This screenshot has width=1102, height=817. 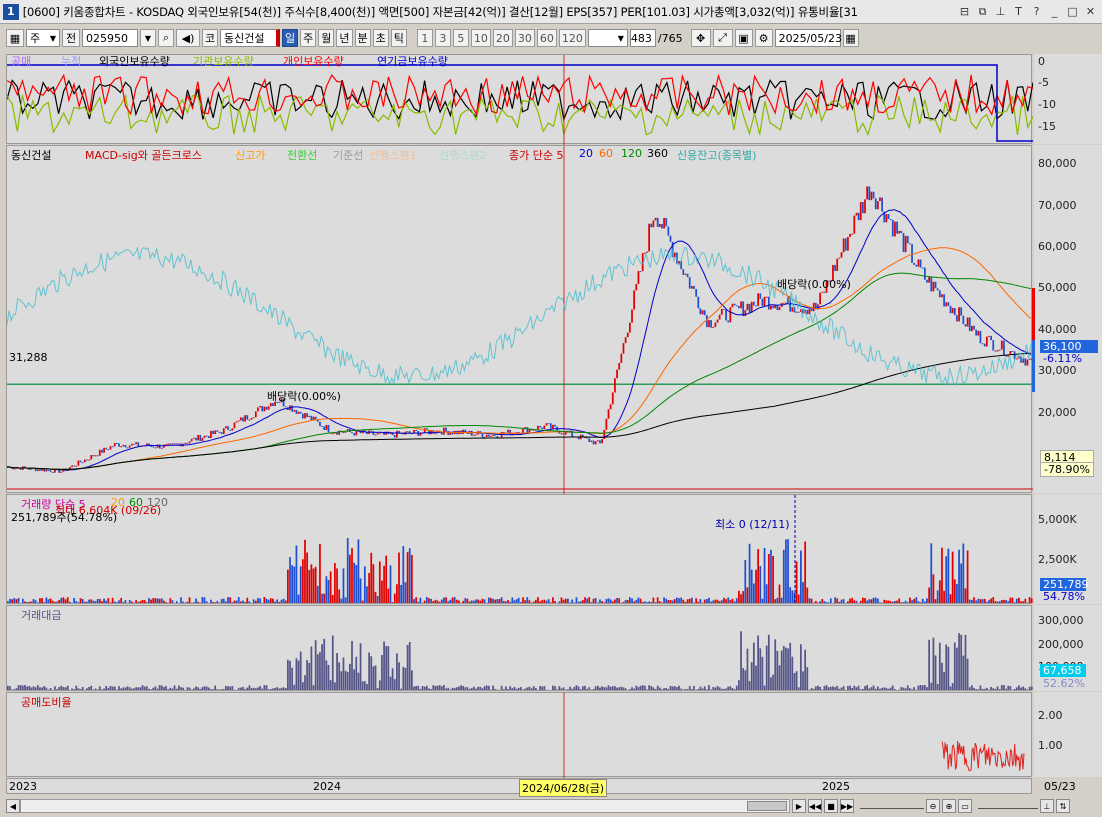 I want to click on maximize-icon: □, so click(x=1072, y=11).